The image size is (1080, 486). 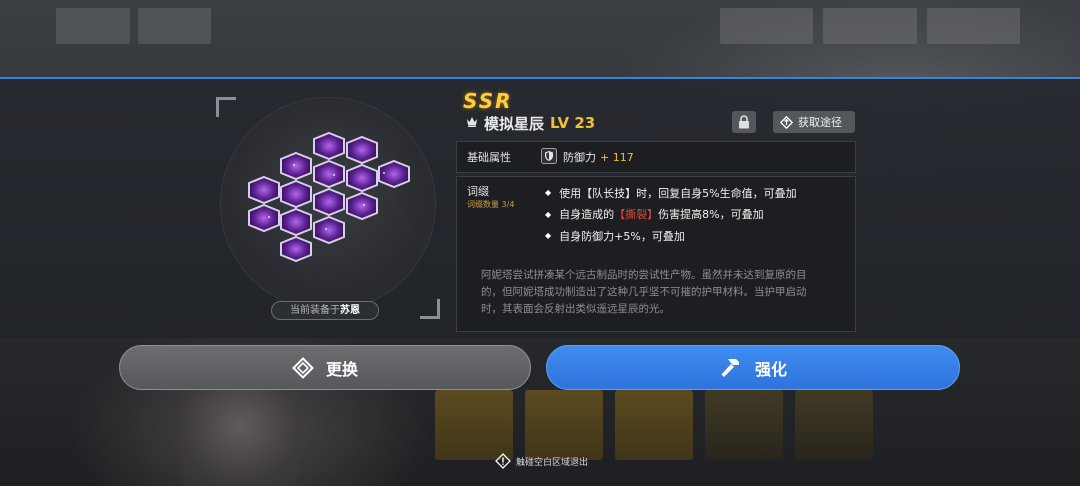 What do you see at coordinates (870, 26) in the screenshot?
I see `background-toolbar-right` at bounding box center [870, 26].